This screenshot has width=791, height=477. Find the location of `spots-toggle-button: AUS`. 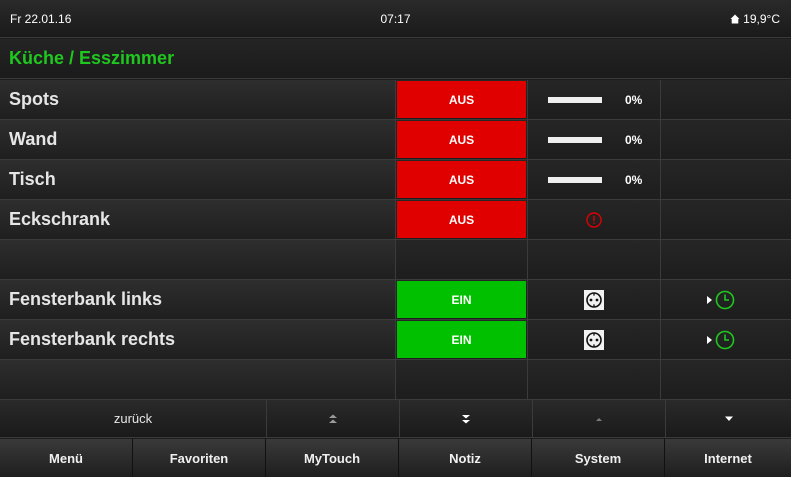

spots-toggle-button: AUS is located at coordinates (461, 99).